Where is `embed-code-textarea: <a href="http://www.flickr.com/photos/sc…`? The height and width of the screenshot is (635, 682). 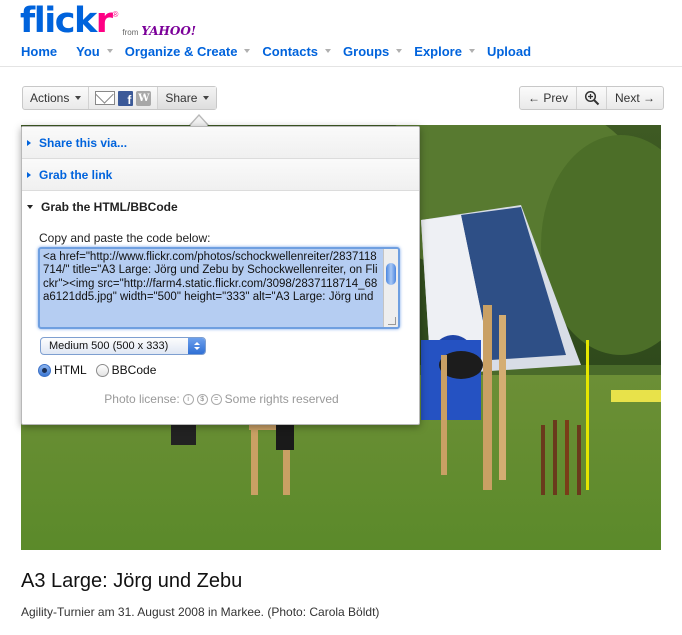 embed-code-textarea: <a href="http://www.flickr.com/photos/sc… is located at coordinates (219, 288).